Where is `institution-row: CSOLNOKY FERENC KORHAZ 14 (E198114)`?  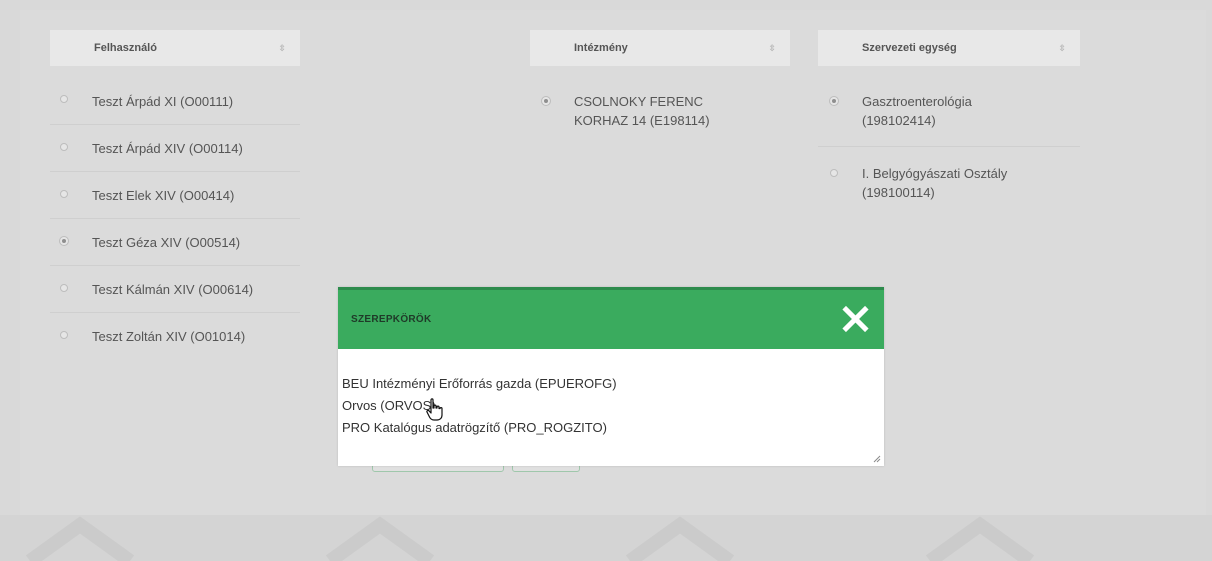 institution-row: CSOLNOKY FERENC KORHAZ 14 (E198114) is located at coordinates (660, 111).